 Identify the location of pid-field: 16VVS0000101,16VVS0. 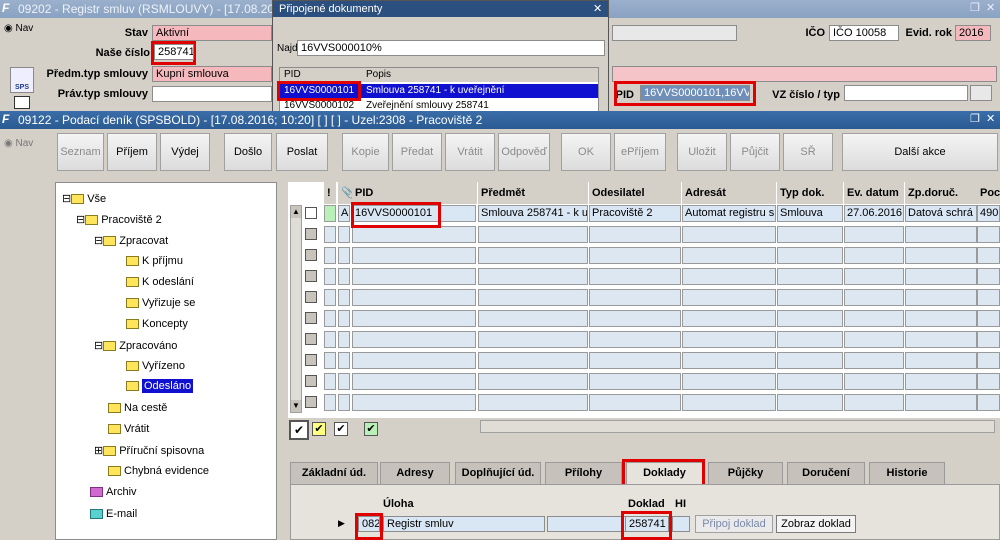
(695, 93).